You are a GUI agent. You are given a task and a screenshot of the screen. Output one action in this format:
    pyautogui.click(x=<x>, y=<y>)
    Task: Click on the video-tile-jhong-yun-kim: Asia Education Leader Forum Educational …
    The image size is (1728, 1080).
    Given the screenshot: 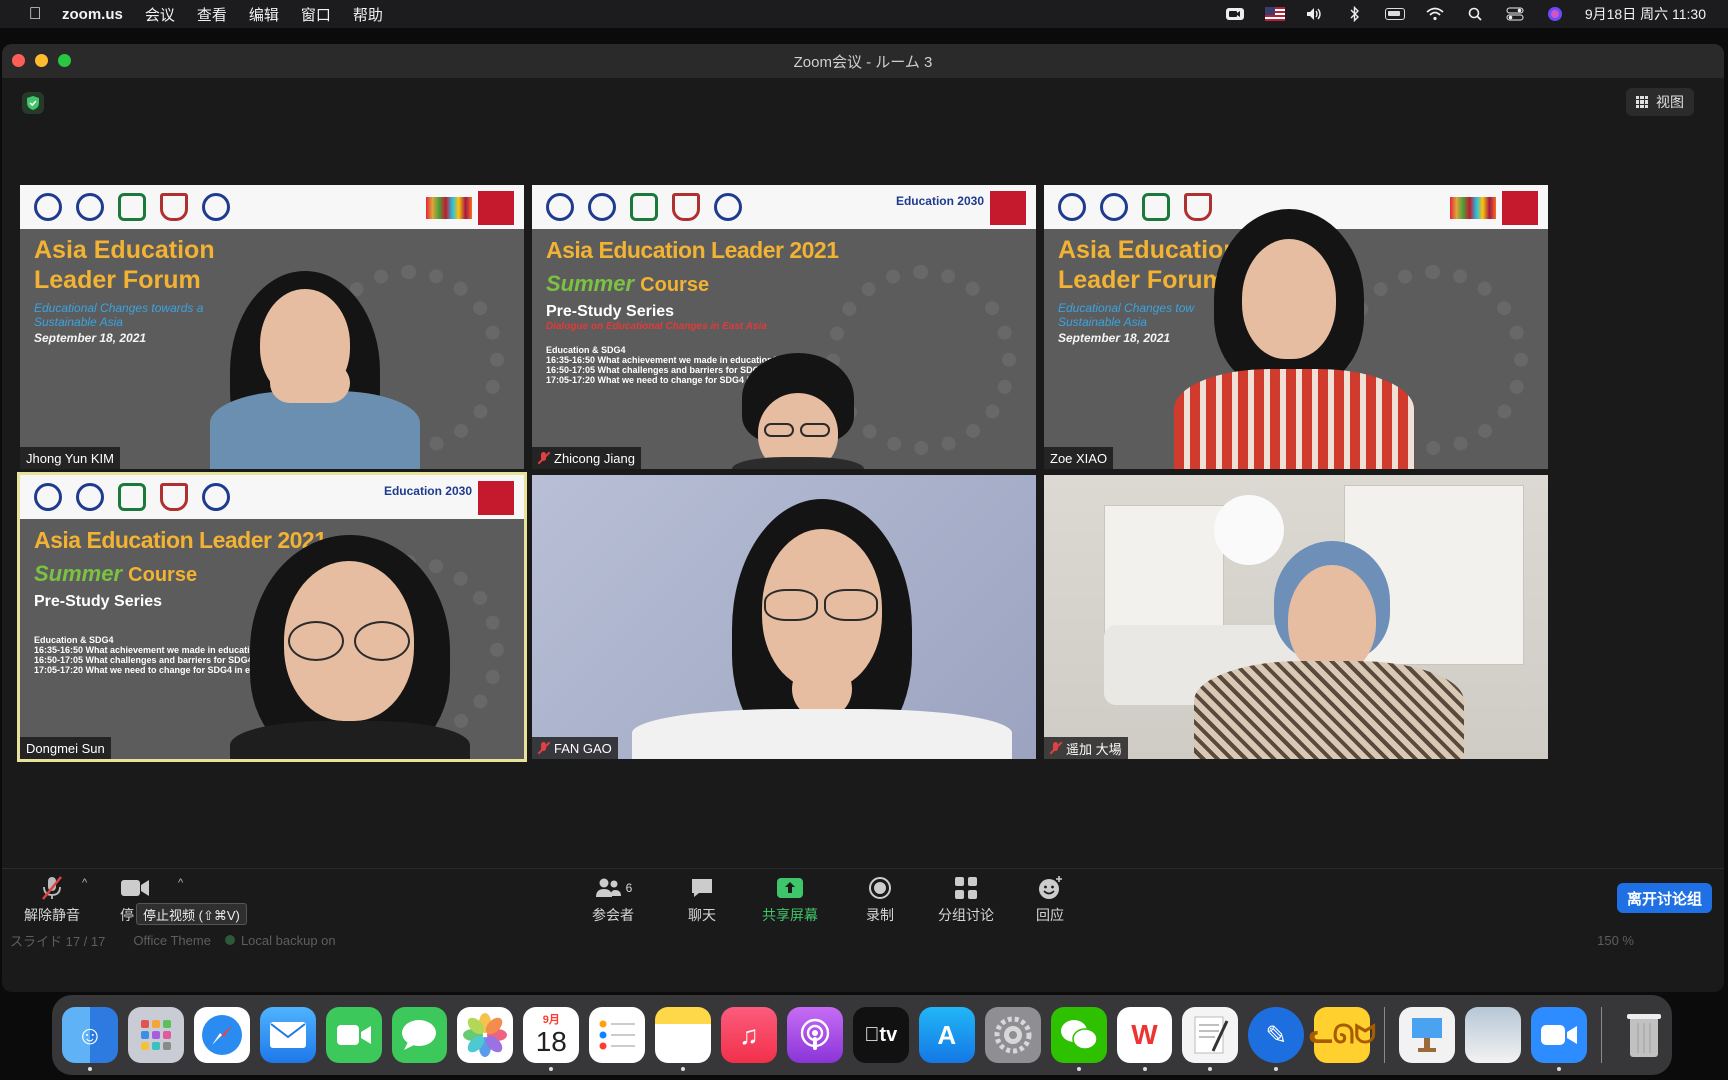 What is the action you would take?
    pyautogui.click(x=272, y=327)
    